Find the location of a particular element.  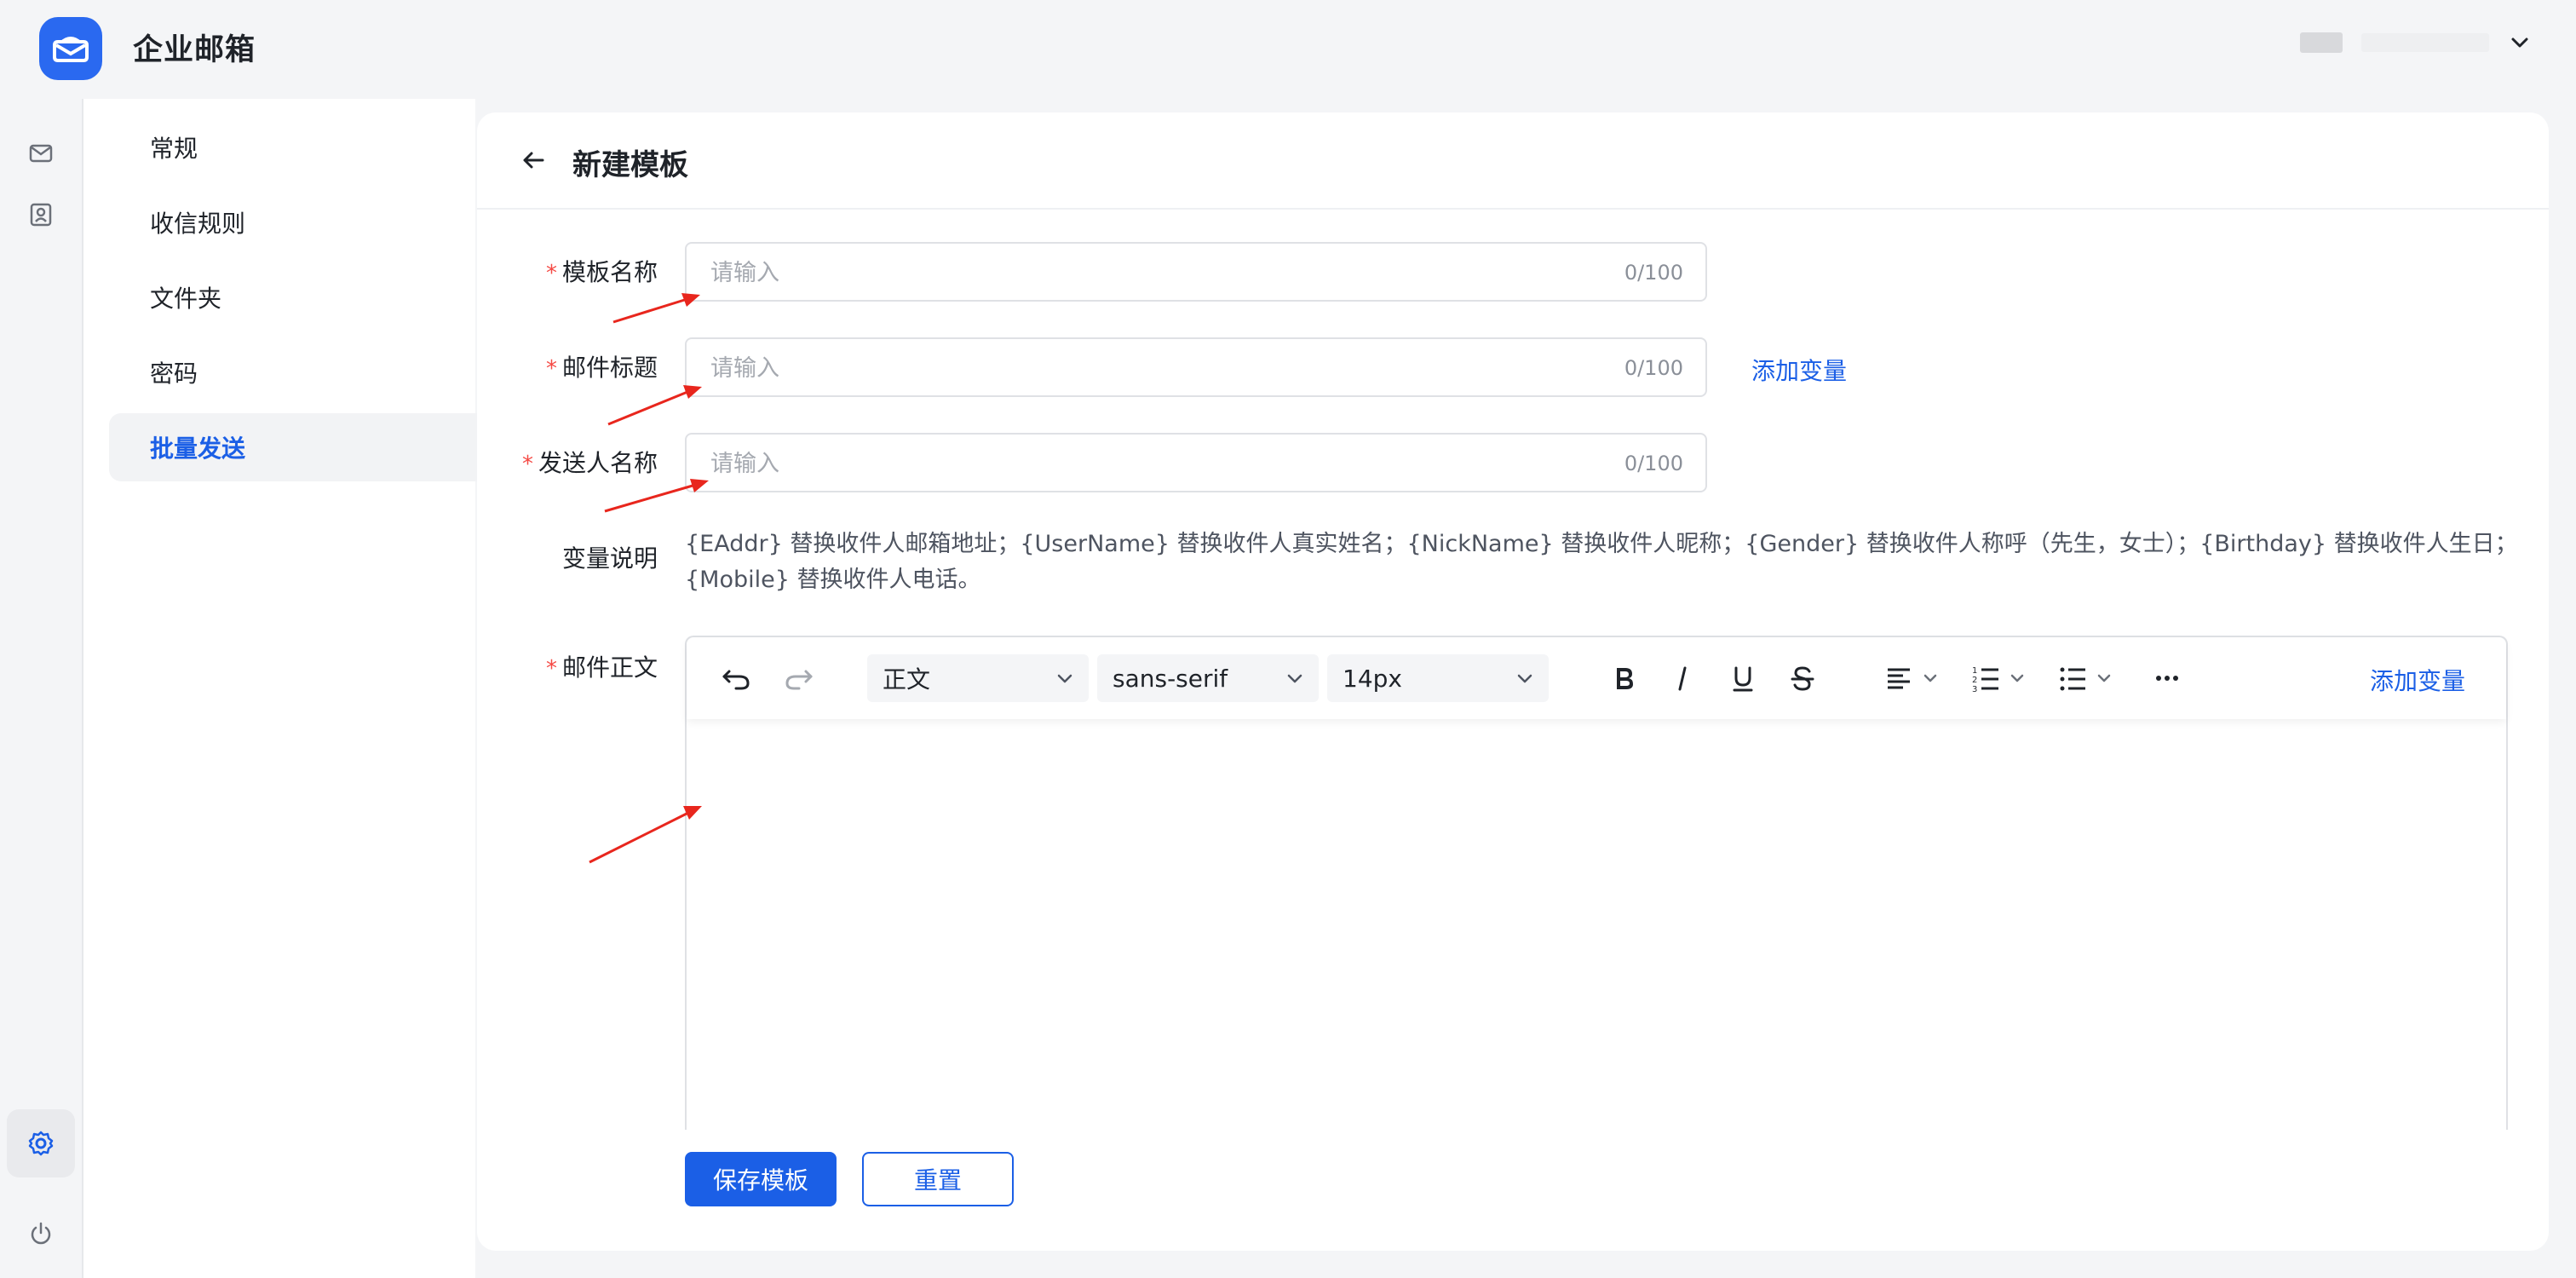

template-name-field: 0/100 is located at coordinates (1196, 272).